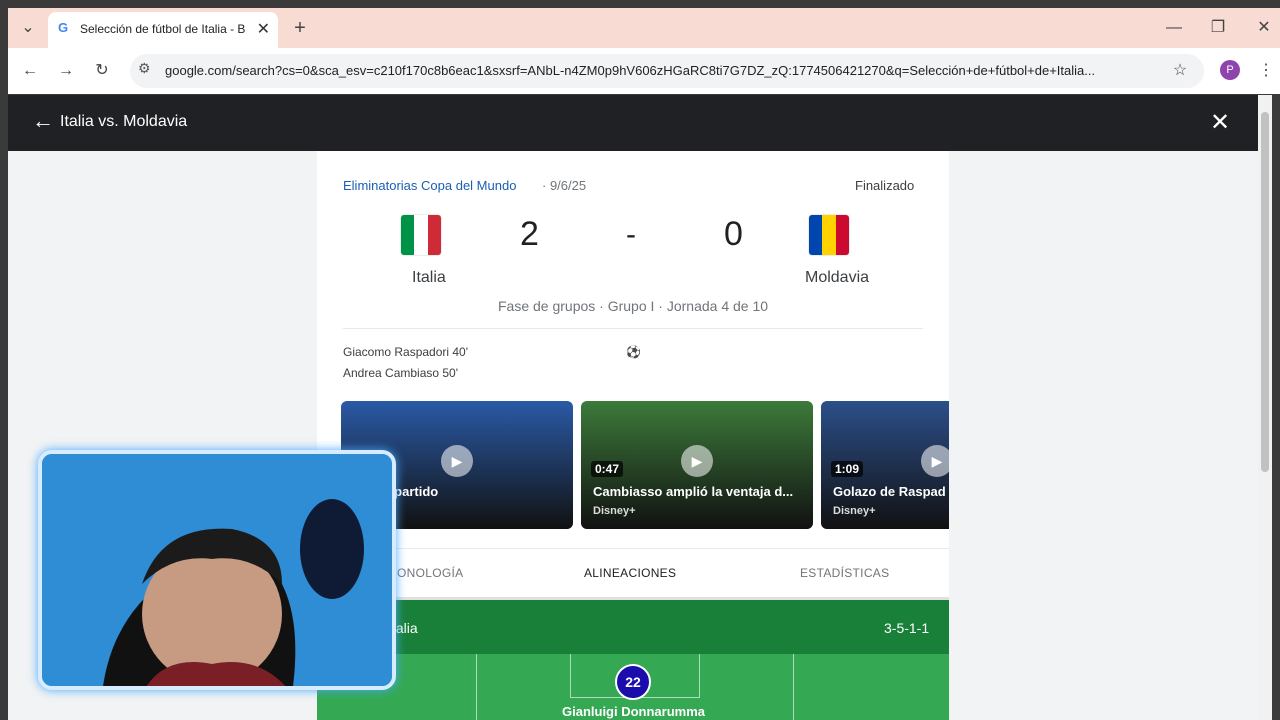 The width and height of the screenshot is (1280, 720). What do you see at coordinates (429, 278) in the screenshot?
I see `home-team-name: Italia` at bounding box center [429, 278].